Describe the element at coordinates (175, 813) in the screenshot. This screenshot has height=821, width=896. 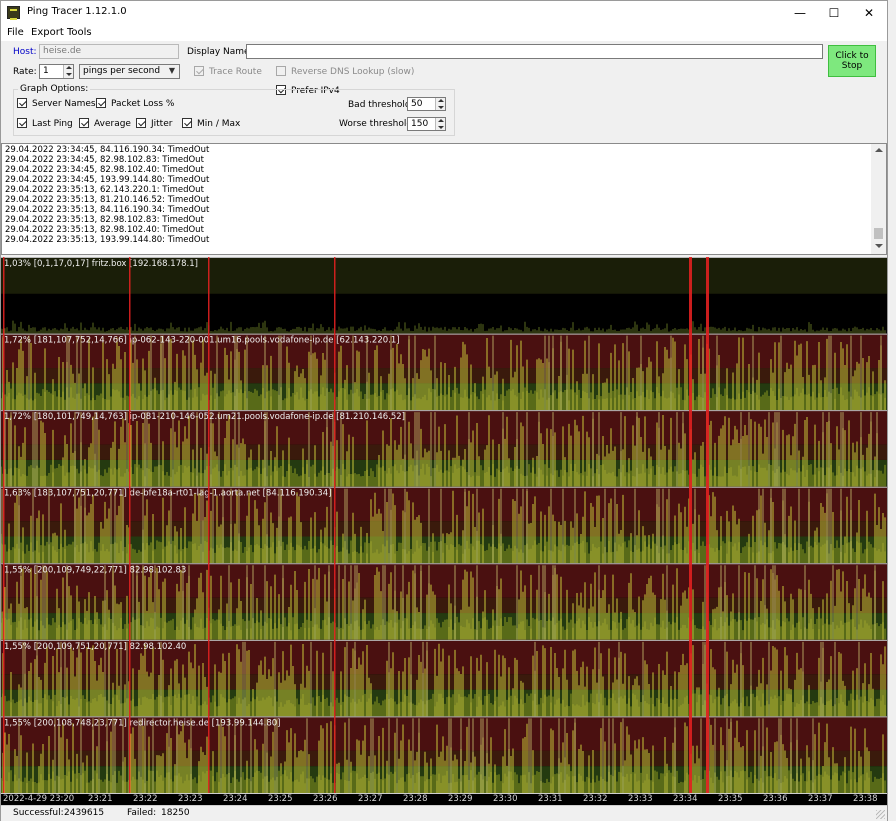
I see `failed-count: 18250` at that location.